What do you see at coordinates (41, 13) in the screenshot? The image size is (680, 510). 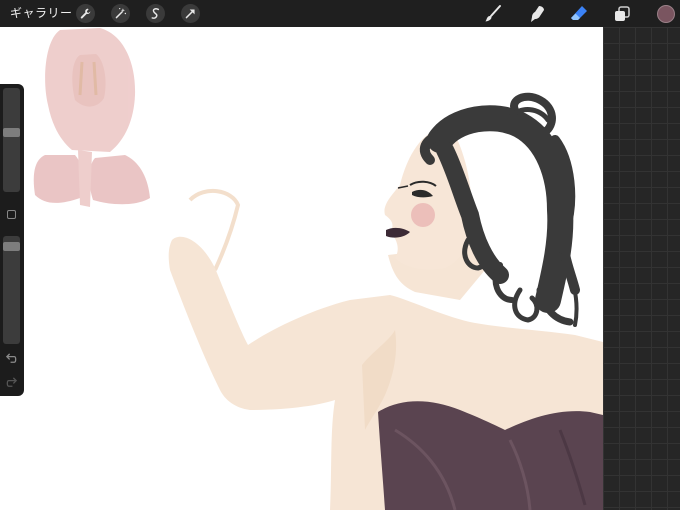 I see `gallery-button: ギャラリー` at bounding box center [41, 13].